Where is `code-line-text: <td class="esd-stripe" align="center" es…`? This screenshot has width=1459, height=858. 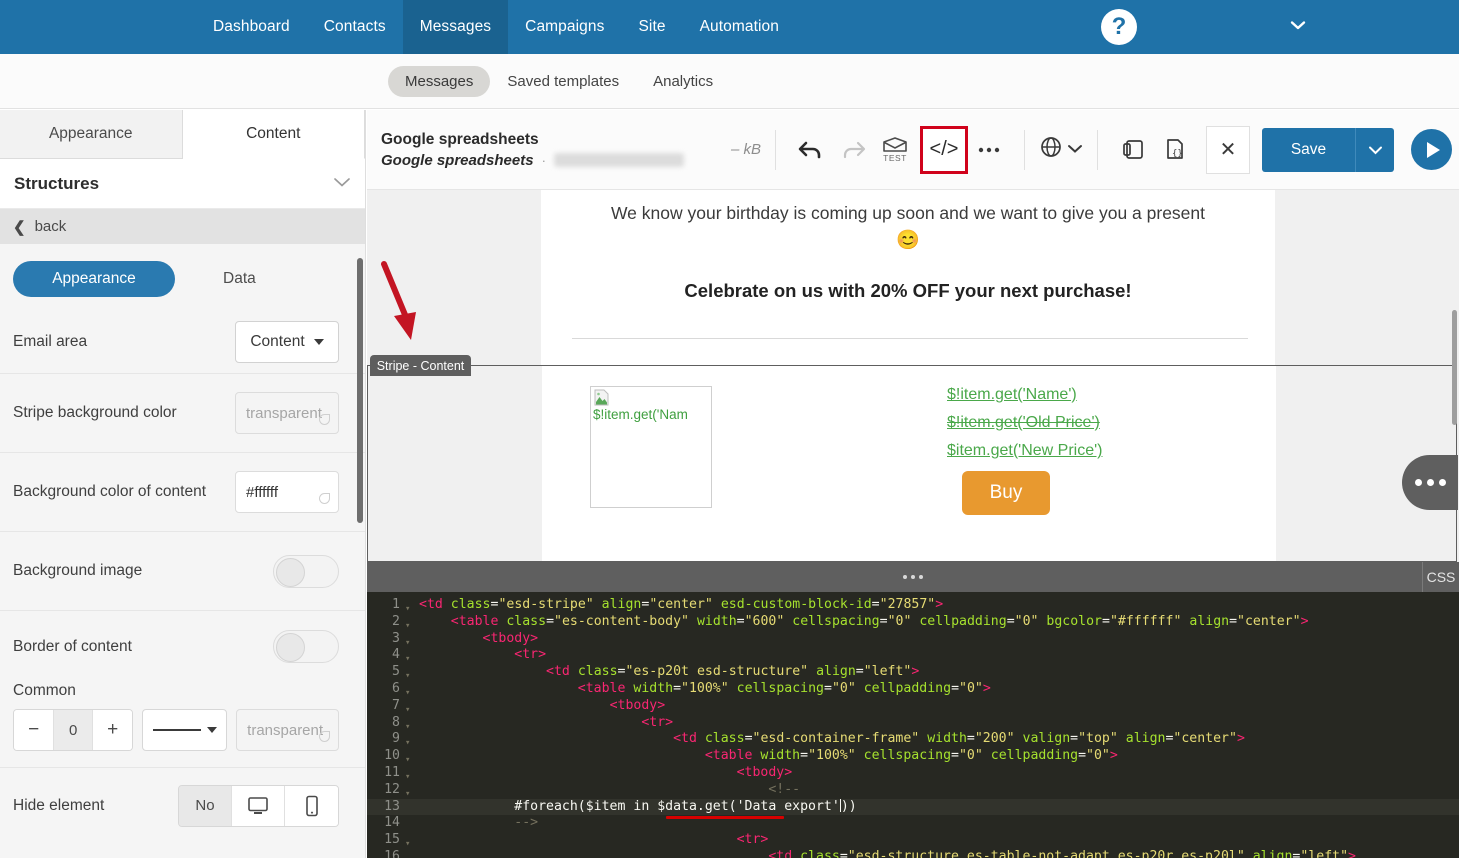
code-line-text: <td class="esd-stripe" align="center" es… is located at coordinates (681, 604).